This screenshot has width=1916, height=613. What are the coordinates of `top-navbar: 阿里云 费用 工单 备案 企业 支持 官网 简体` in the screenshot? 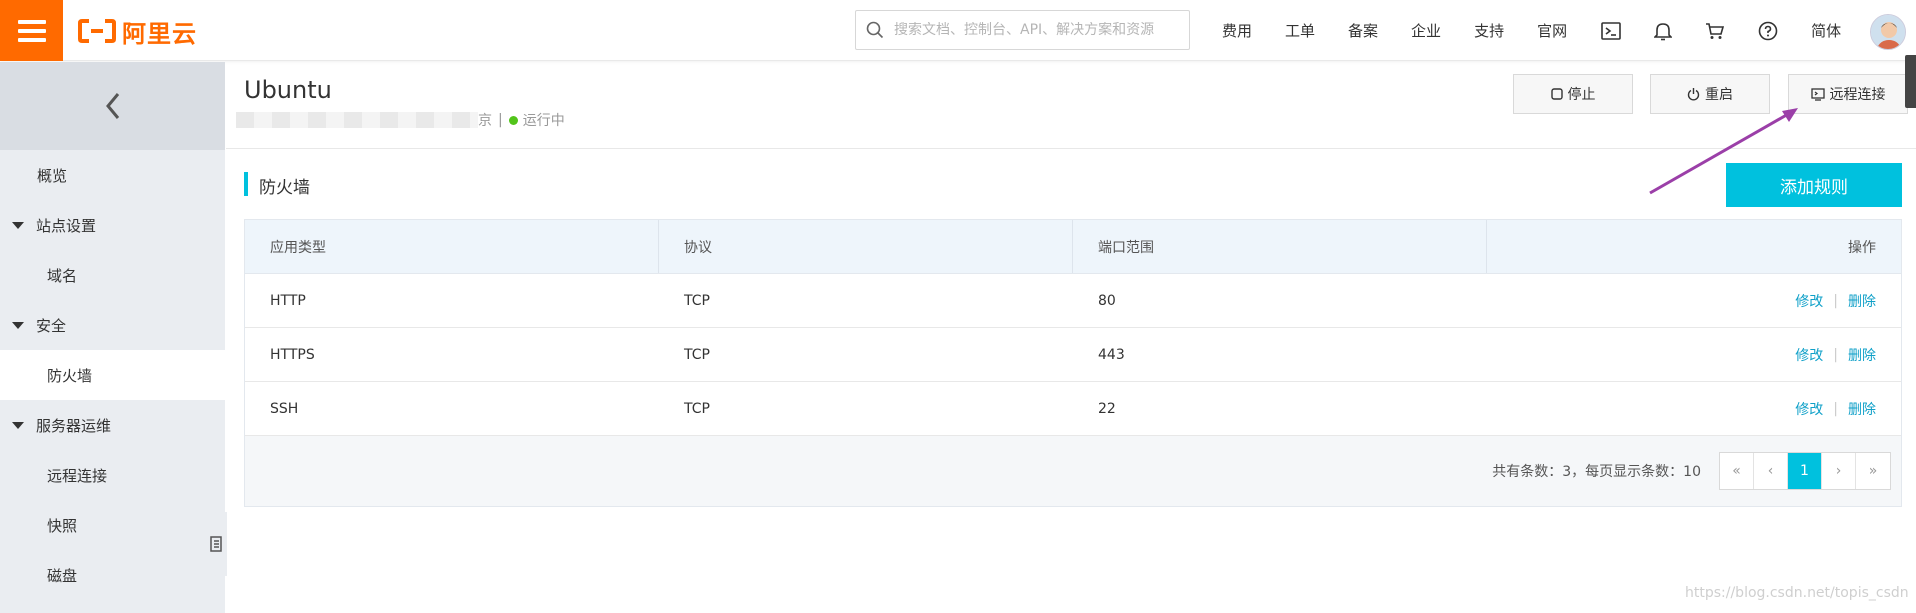 It's located at (958, 30).